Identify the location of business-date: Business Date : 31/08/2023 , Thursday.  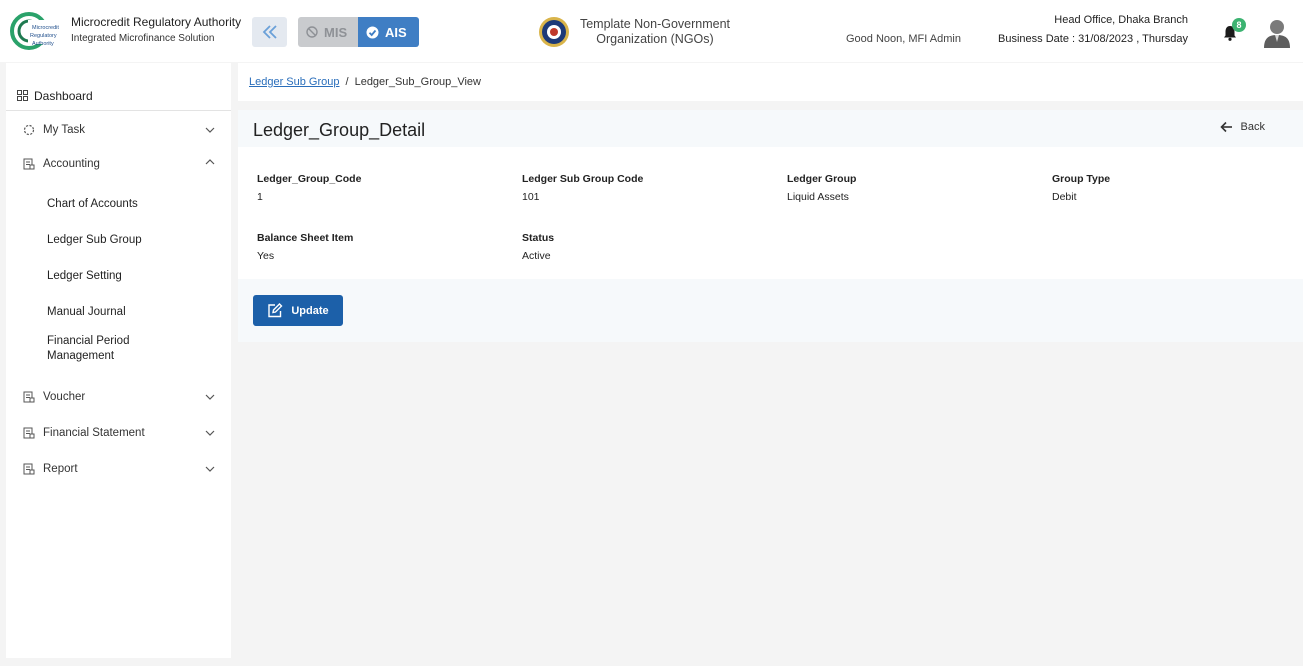
(1093, 39).